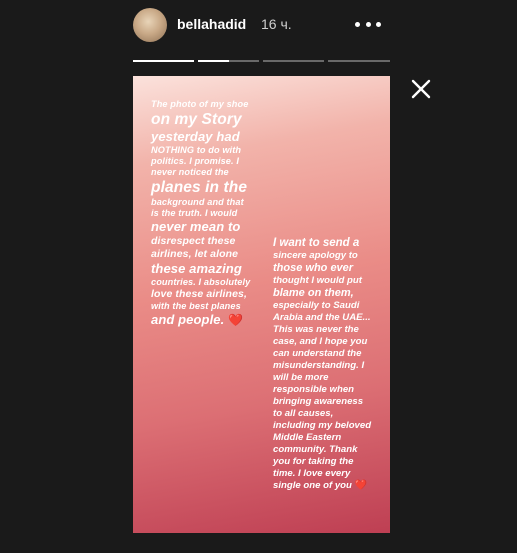  What do you see at coordinates (190, 172) in the screenshot?
I see `text-line: never noticed the` at bounding box center [190, 172].